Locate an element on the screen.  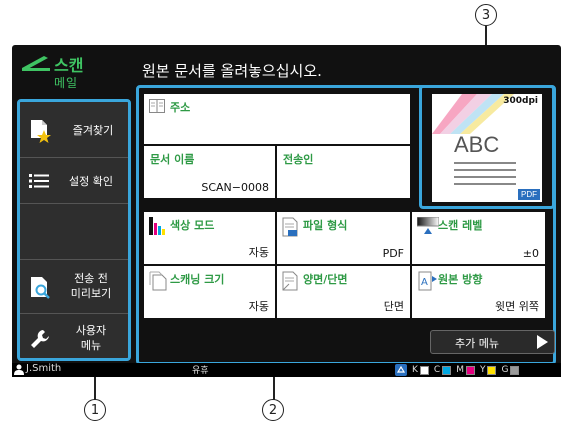
mode-indicator: 스캔 메일 is located at coordinates (71, 70).